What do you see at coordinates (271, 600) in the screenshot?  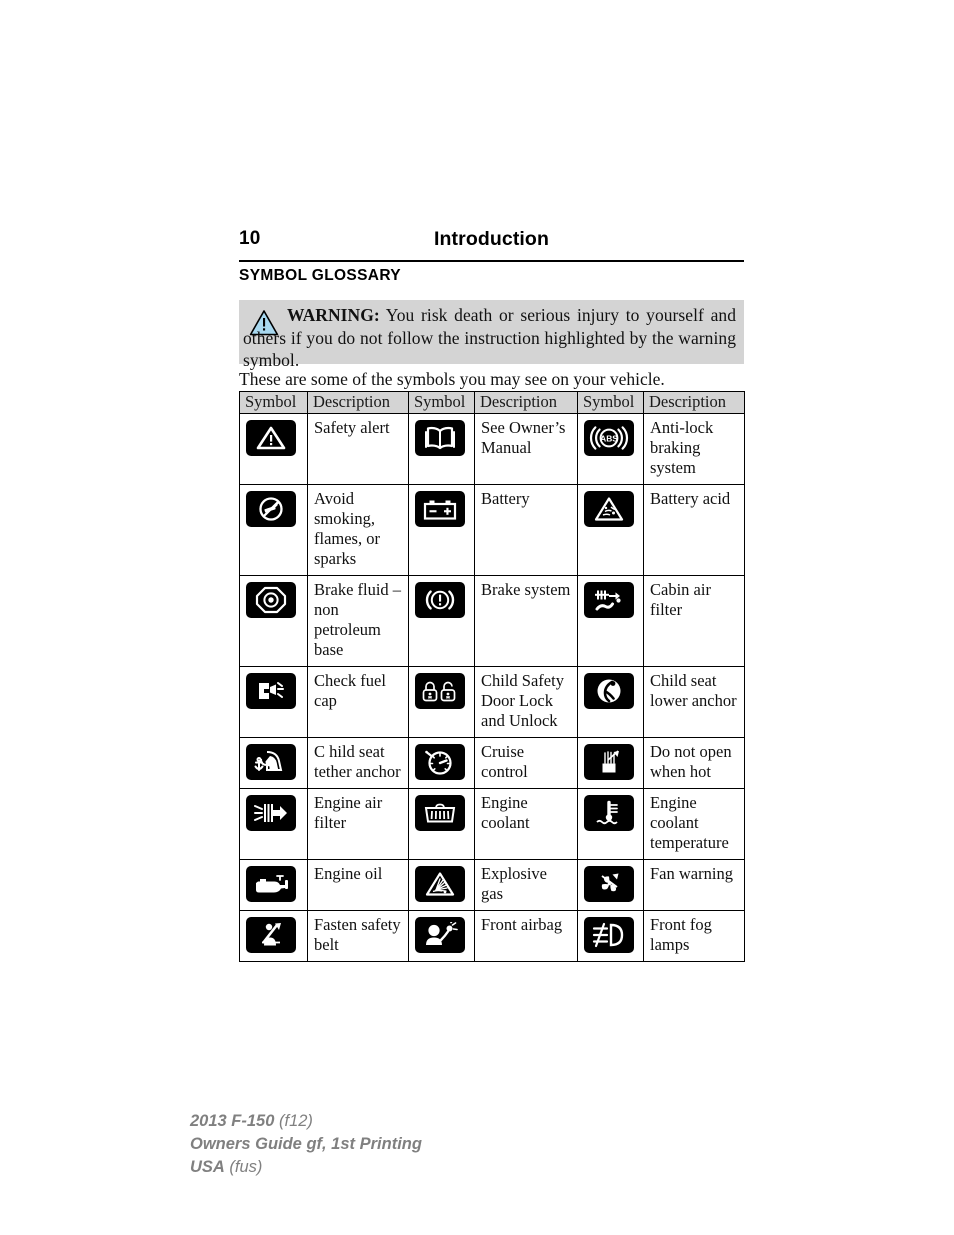 I see `brake-fluid-icon` at bounding box center [271, 600].